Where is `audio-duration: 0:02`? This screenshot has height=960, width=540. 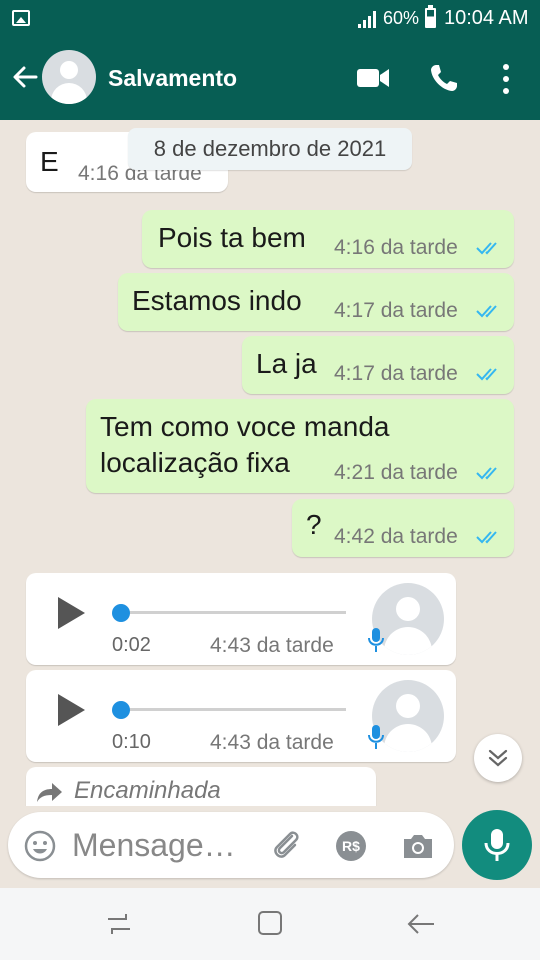
audio-duration: 0:02 is located at coordinates (131, 645).